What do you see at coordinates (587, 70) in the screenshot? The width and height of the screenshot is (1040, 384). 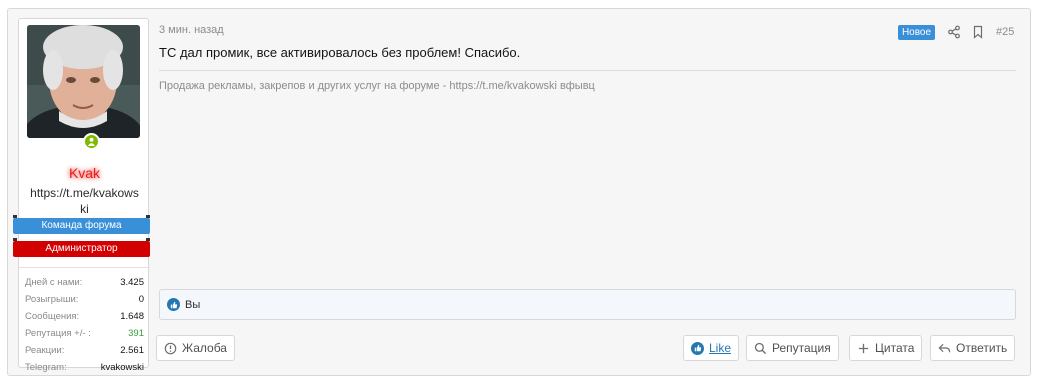 I see `signature-divider` at bounding box center [587, 70].